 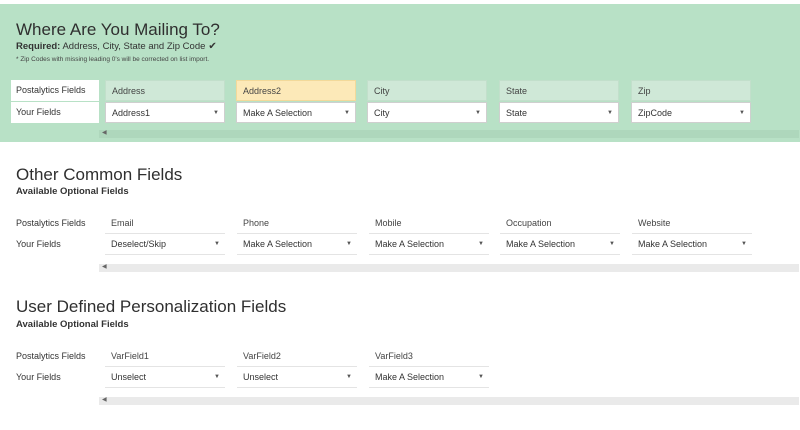 What do you see at coordinates (655, 113) in the screenshot?
I see `select-value: ZipCode` at bounding box center [655, 113].